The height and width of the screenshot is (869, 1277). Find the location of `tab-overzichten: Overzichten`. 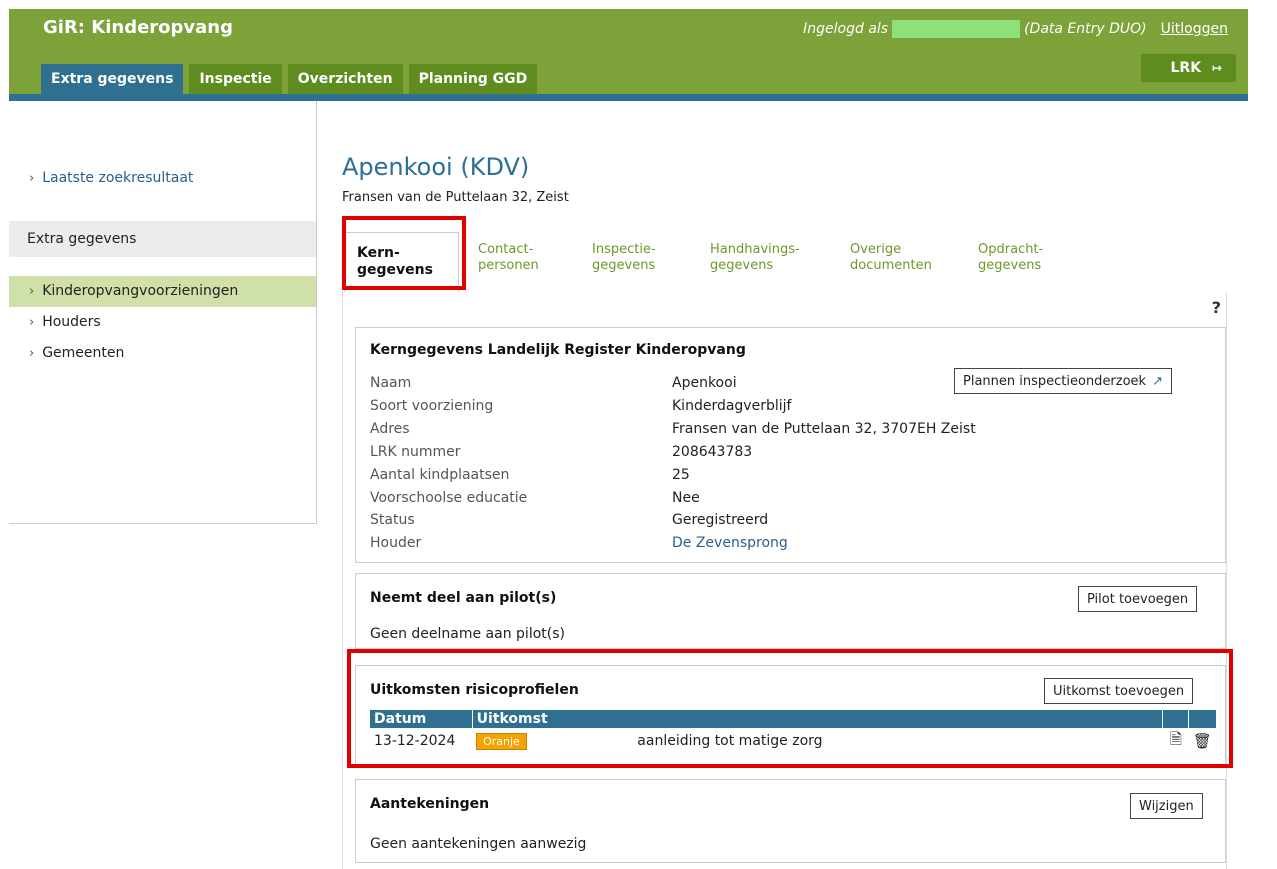

tab-overzichten: Overzichten is located at coordinates (345, 79).